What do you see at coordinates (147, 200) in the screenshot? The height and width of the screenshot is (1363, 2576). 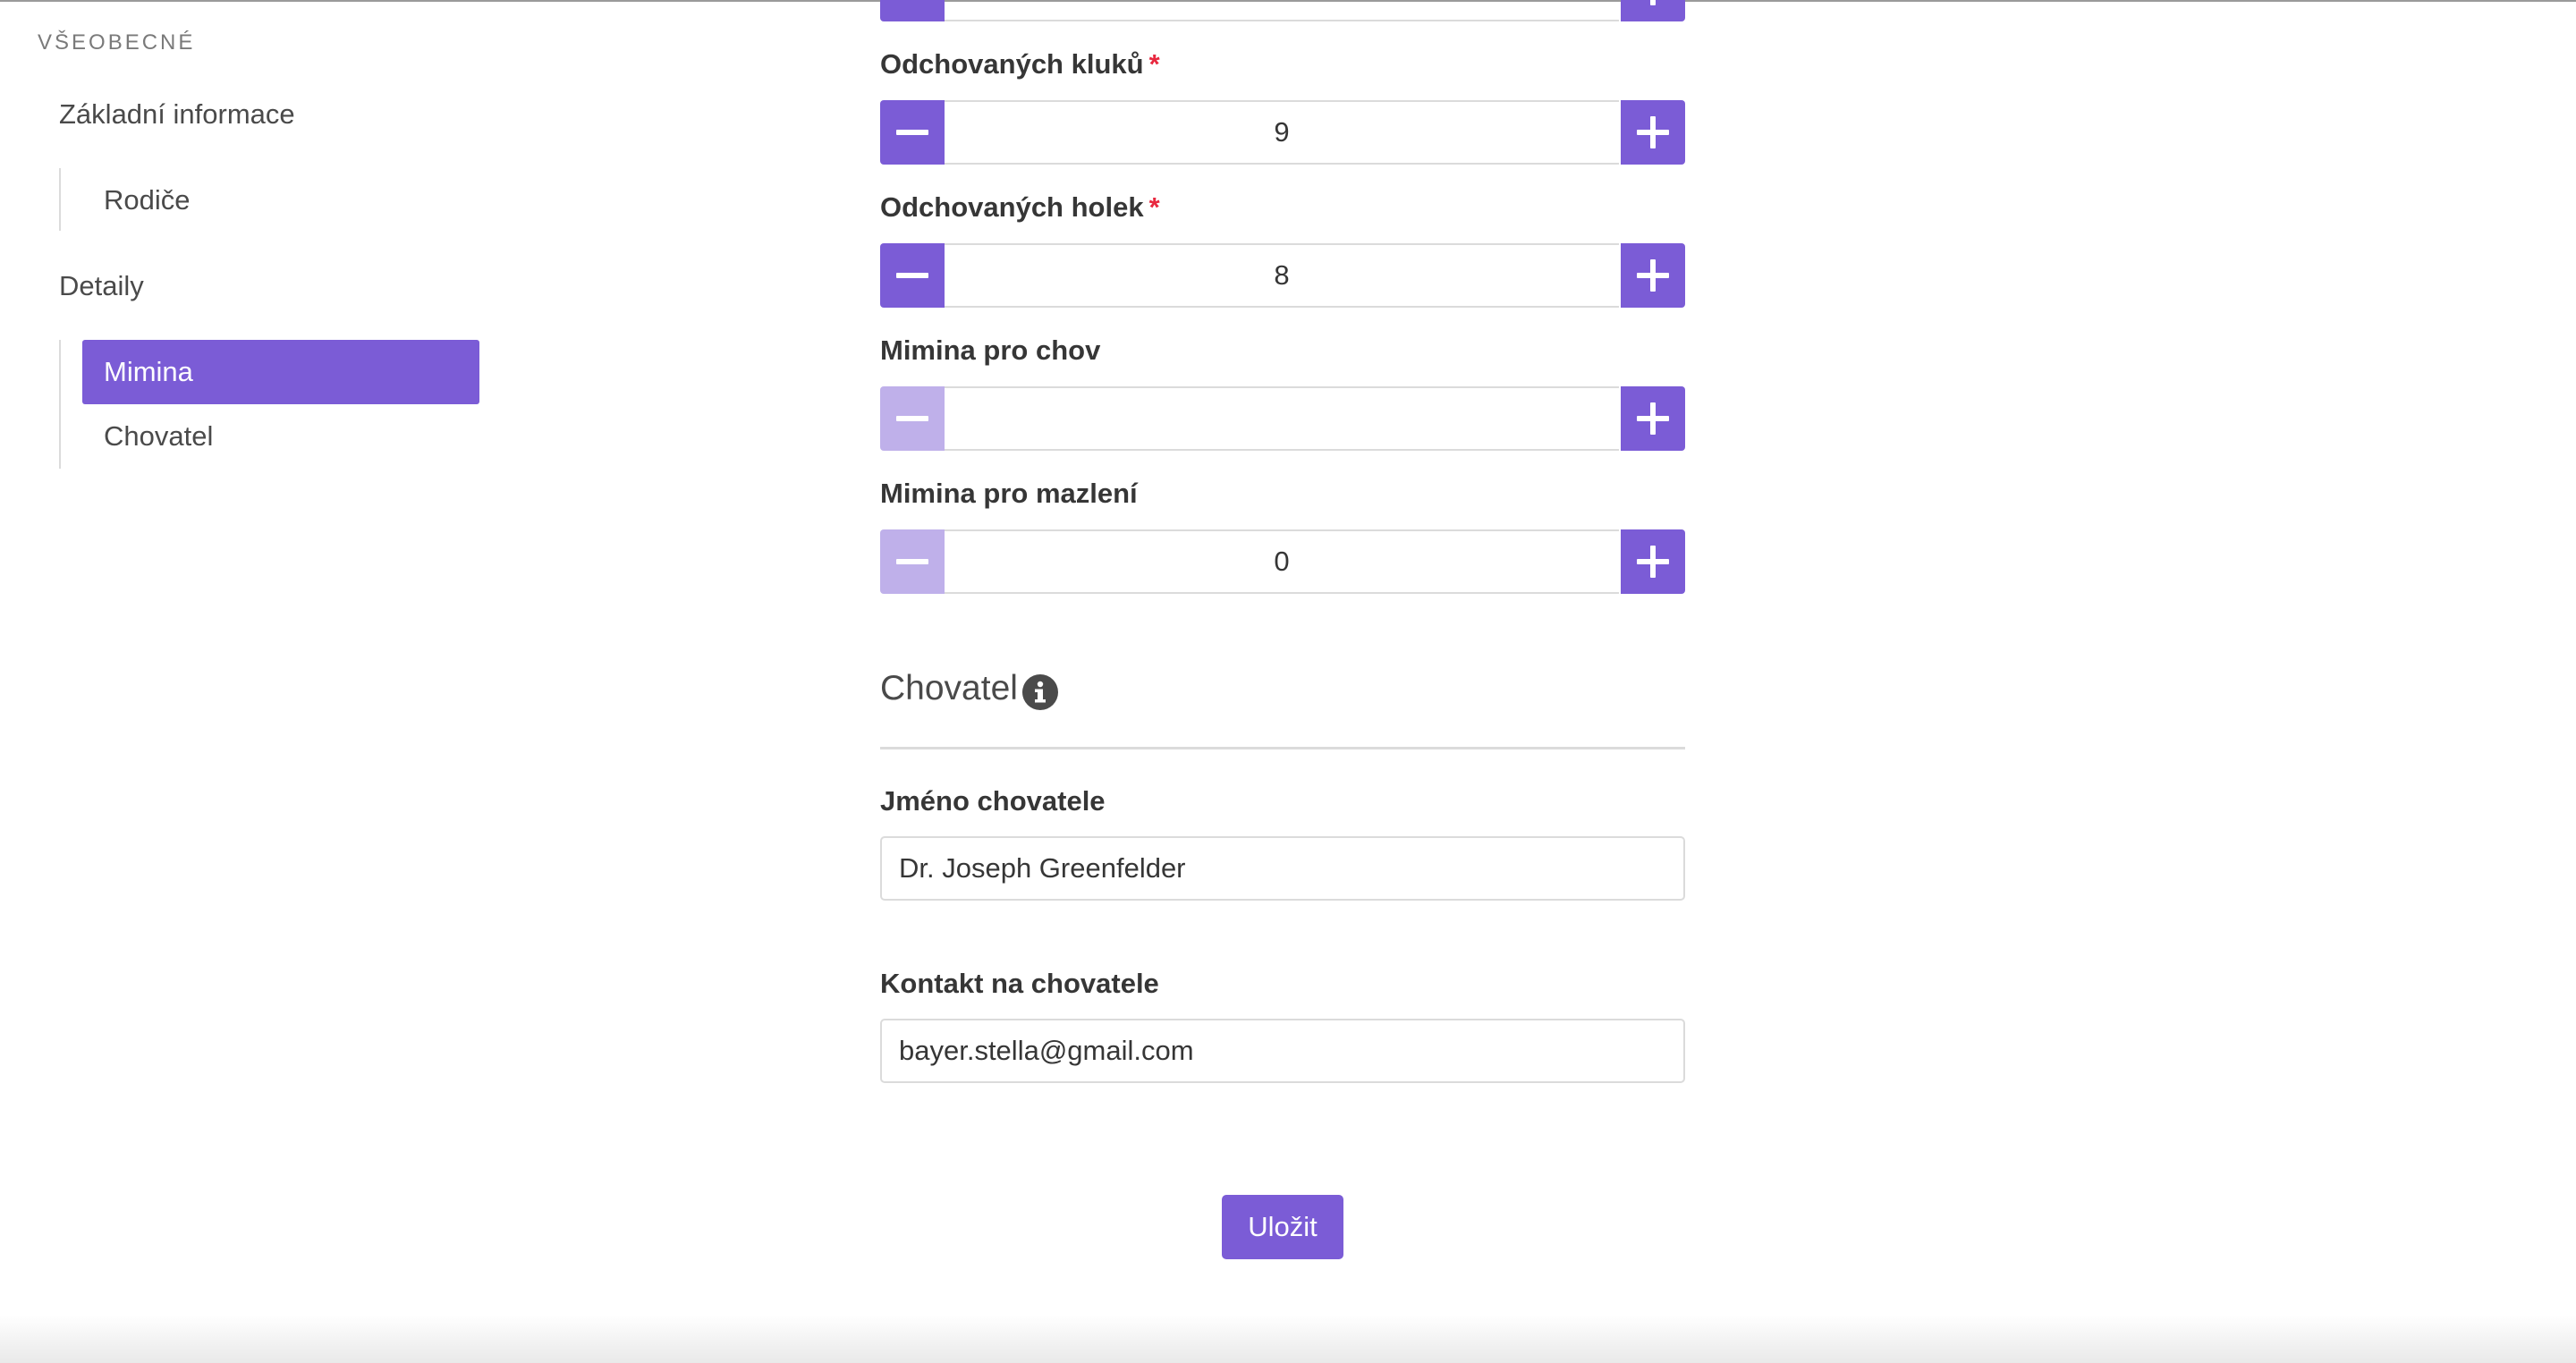 I see `sidebar-item-rodice: Rodiče` at bounding box center [147, 200].